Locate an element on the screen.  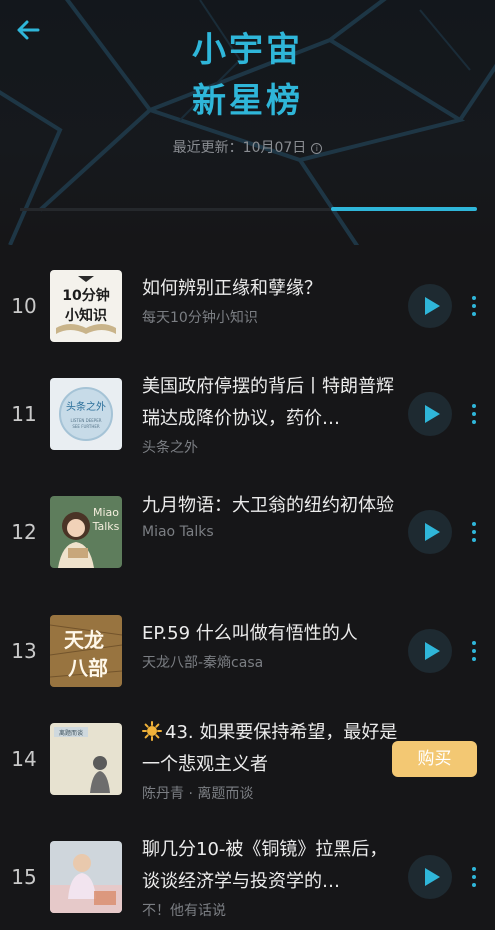
list-item: 12 Miao Talks 九月物语：大卫翁的纽约初体验 Miao Talks is located at coordinates (247, 532).